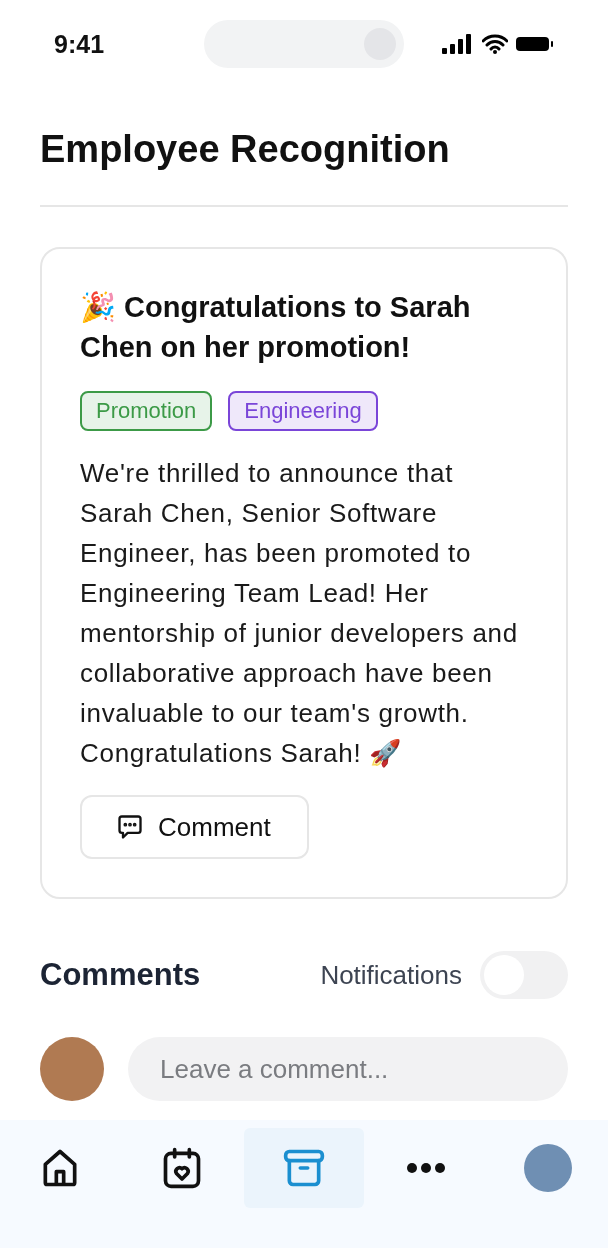  Describe the element at coordinates (426, 1168) in the screenshot. I see `more-icon` at that location.